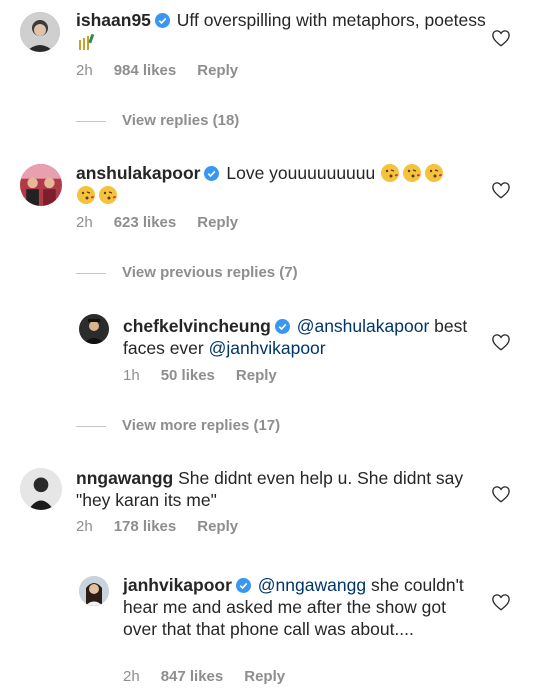  Describe the element at coordinates (331, 20) in the screenshot. I see `comment-body: Uff overspilling with metaphors, poetess` at that location.